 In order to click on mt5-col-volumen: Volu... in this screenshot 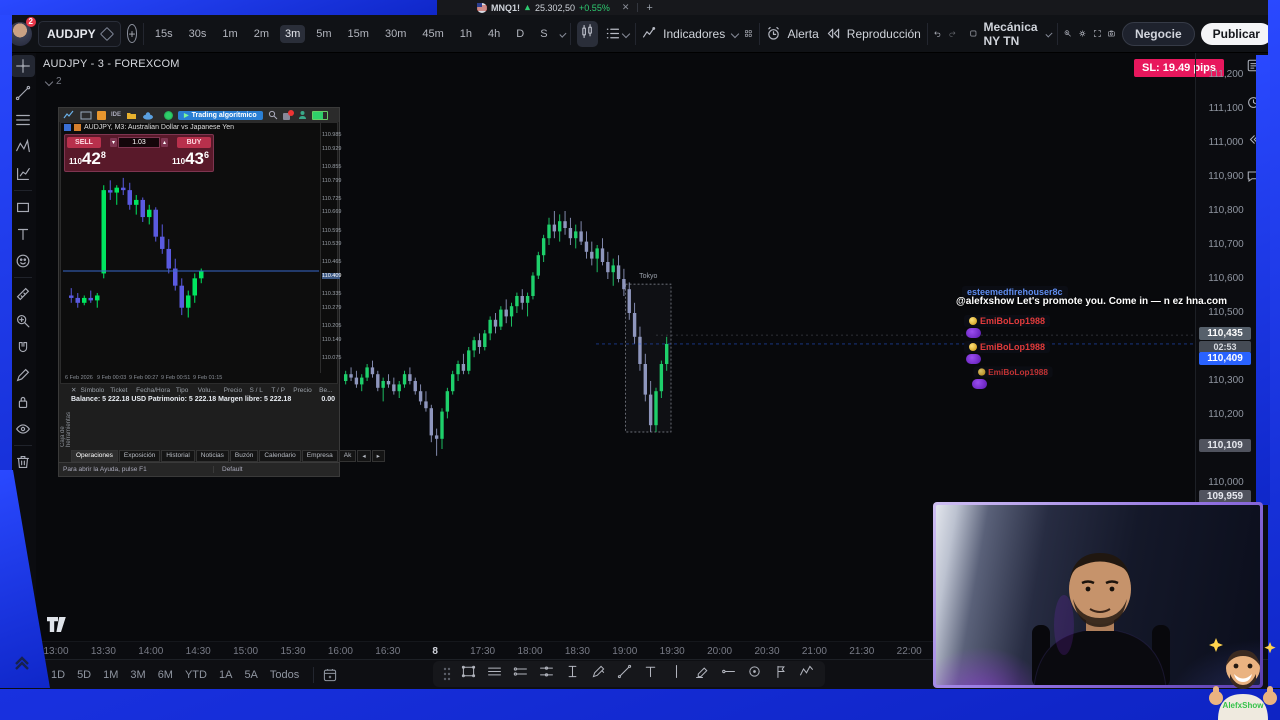, I will do `click(211, 390)`.